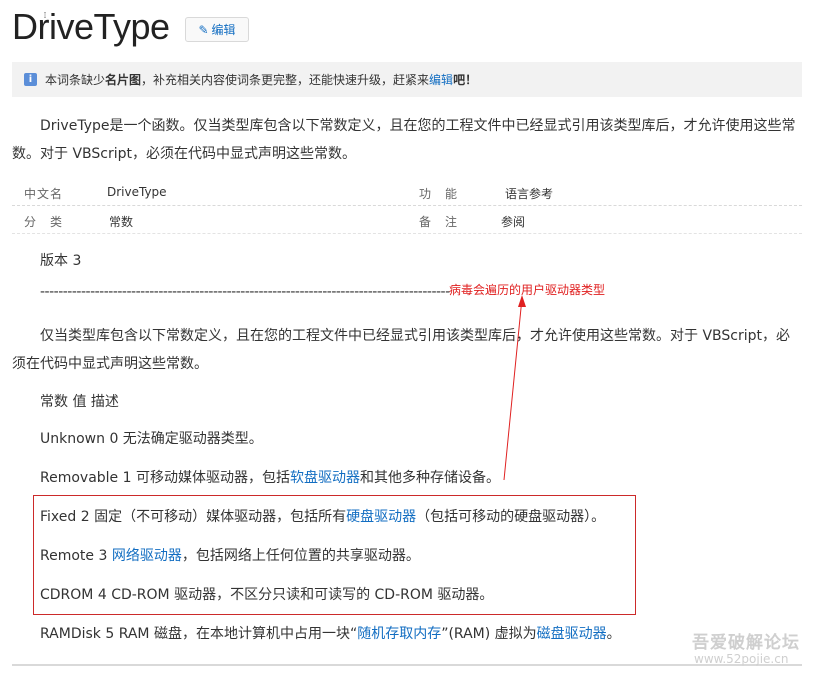 The image size is (813, 677). I want to click on entry-text: RAMDisk 5 RAM 磁盘，在本地计算机中占用一块“, so click(199, 634).